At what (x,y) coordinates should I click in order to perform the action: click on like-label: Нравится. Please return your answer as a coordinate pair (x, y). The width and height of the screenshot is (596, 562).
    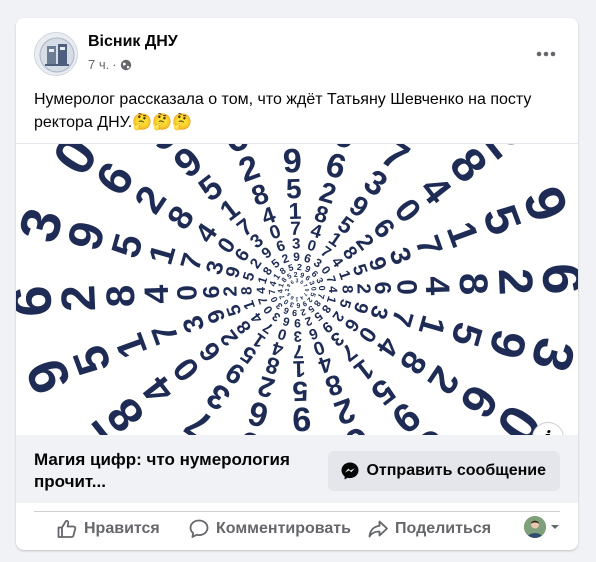
    Looking at the image, I should click on (122, 528).